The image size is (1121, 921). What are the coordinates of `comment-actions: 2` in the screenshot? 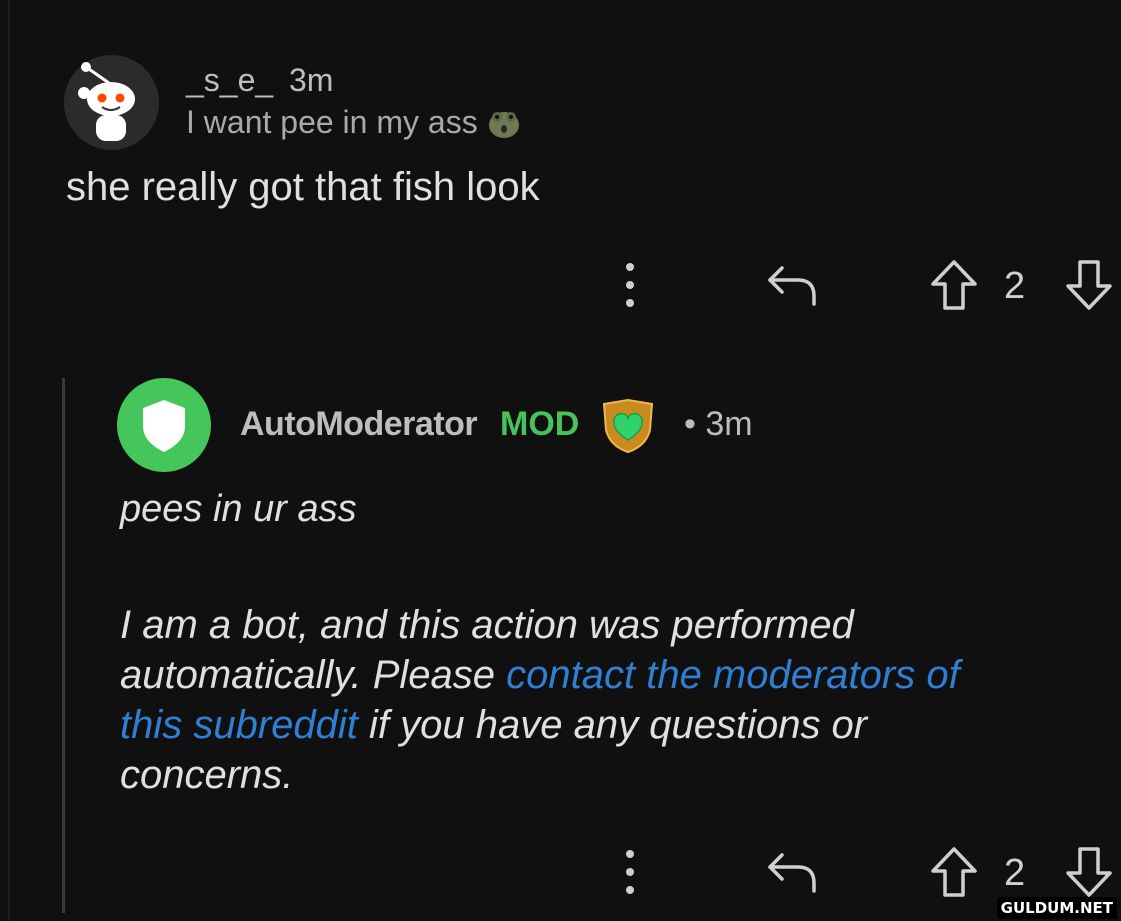 It's located at (560, 285).